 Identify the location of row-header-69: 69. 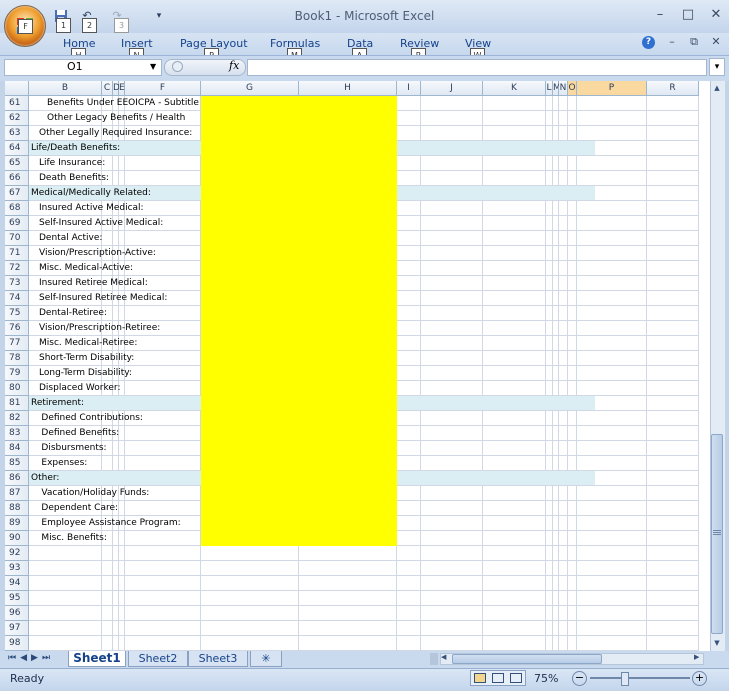
(17, 223).